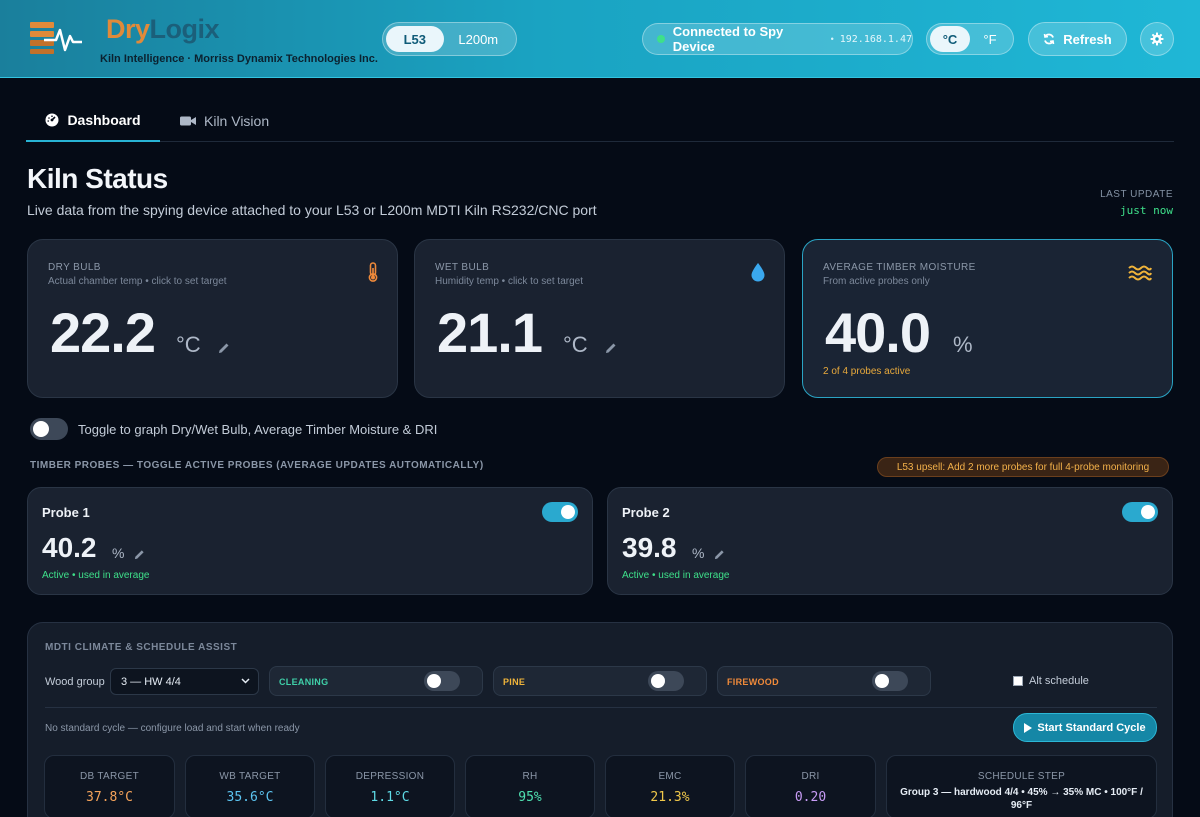 The image size is (1200, 817). I want to click on metric-name: DB TARGET, so click(109, 776).